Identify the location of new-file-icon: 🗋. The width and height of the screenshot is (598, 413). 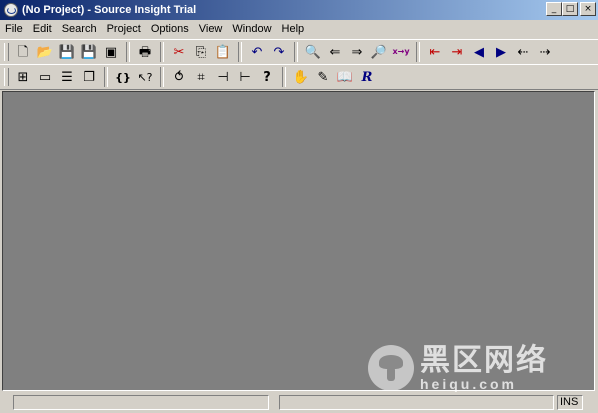
(23, 52).